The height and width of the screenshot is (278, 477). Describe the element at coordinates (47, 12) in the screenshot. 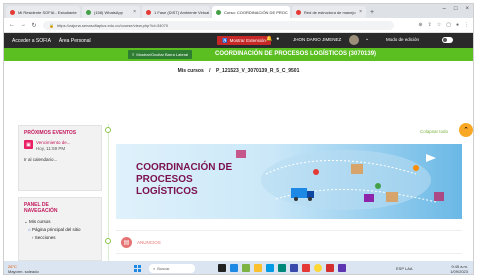

I see `tab-title: Mi Residente SOFIA - Estudiante` at that location.